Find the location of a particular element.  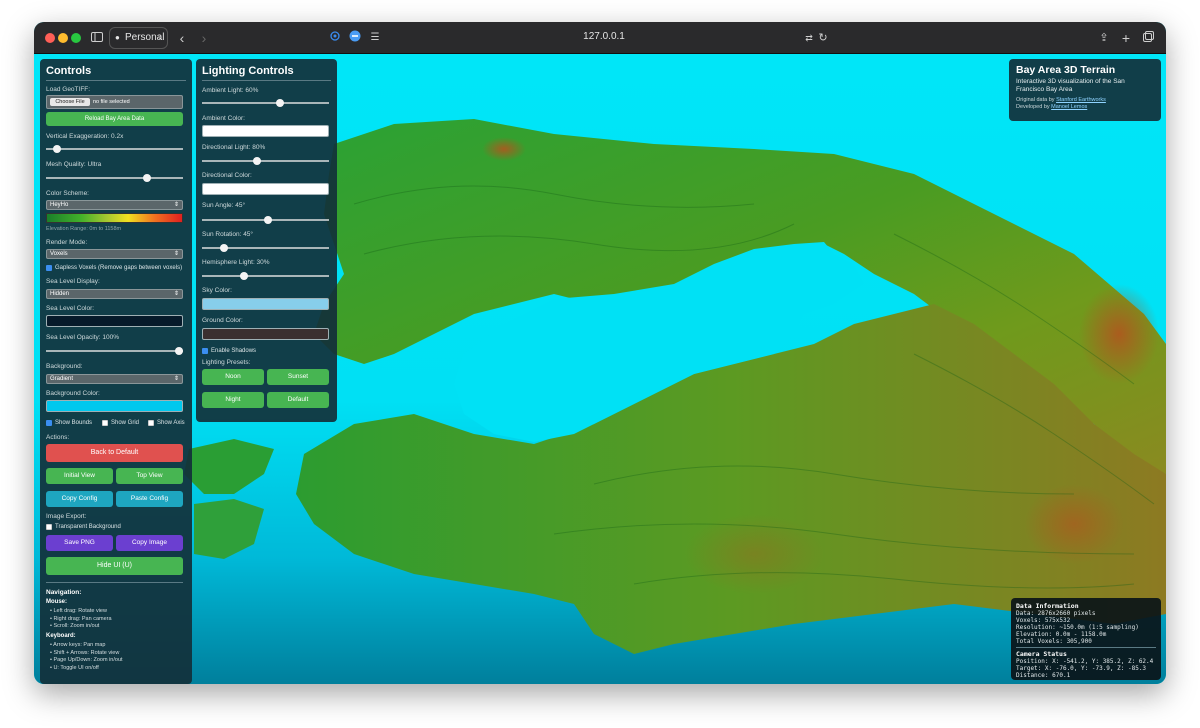

sea-level-display-value: Hidden is located at coordinates (60, 294).